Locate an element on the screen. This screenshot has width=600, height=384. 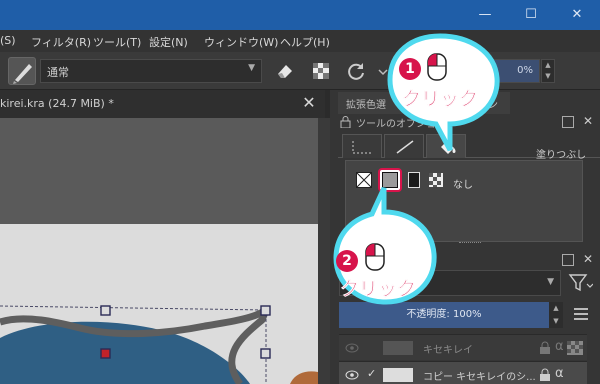
step-2-badge: 2 is located at coordinates (347, 261).